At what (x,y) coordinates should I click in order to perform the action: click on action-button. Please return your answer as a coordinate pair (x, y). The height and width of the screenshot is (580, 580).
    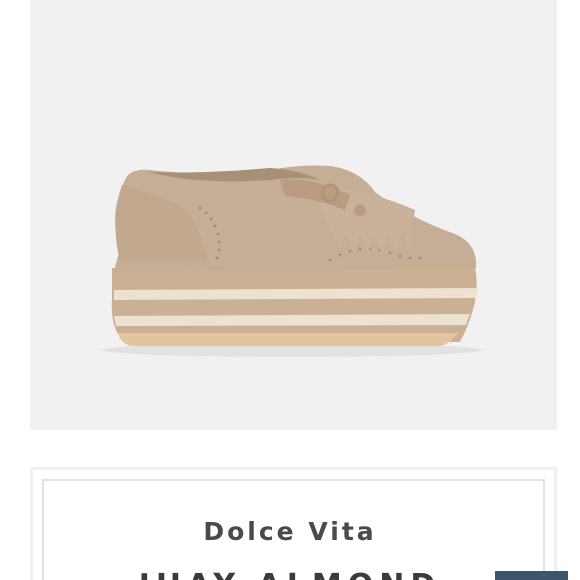
    Looking at the image, I should click on (531, 575).